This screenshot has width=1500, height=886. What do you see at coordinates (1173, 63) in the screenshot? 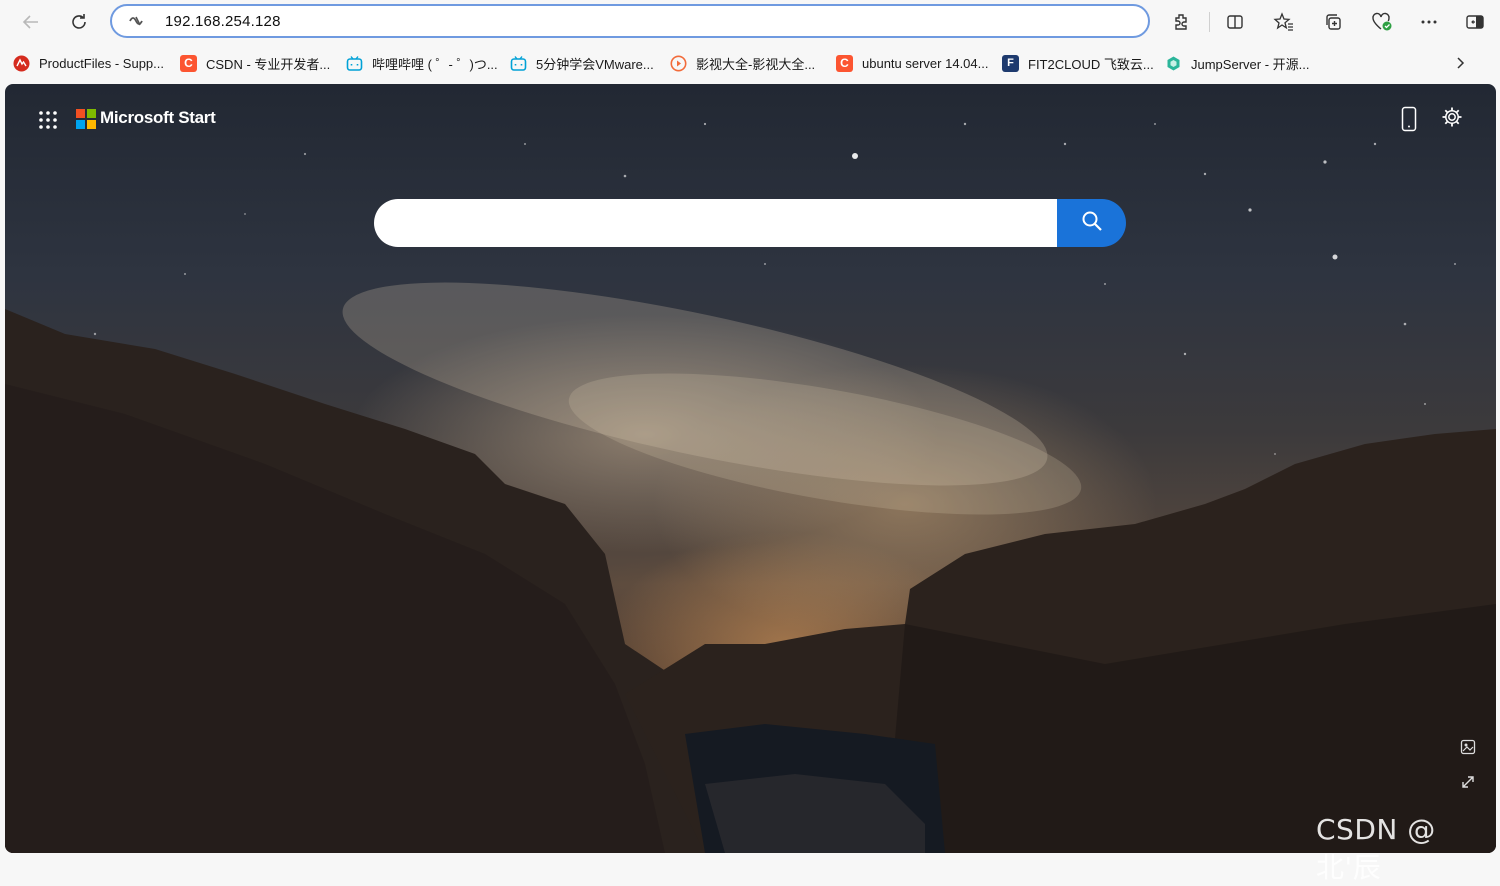
I see `jumpserver-icon` at bounding box center [1173, 63].